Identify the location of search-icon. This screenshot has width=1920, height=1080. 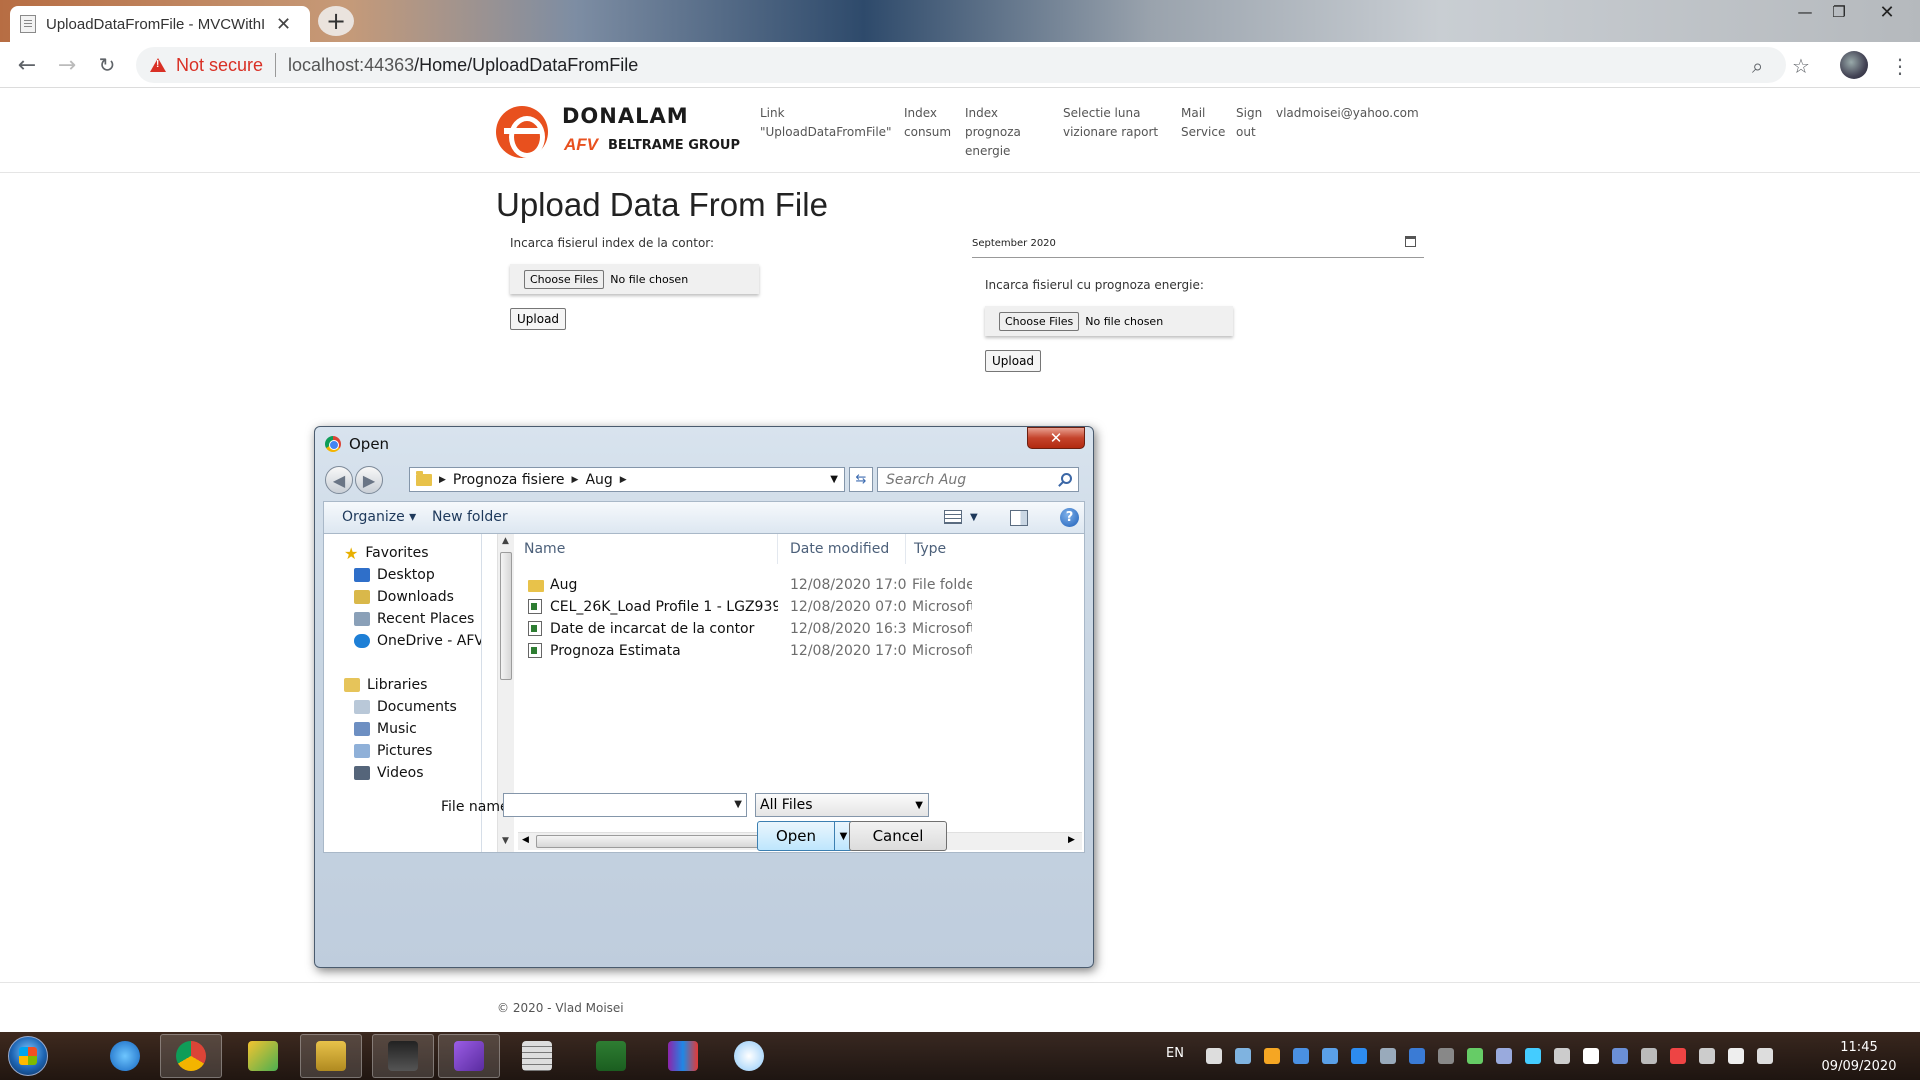
(1066, 478).